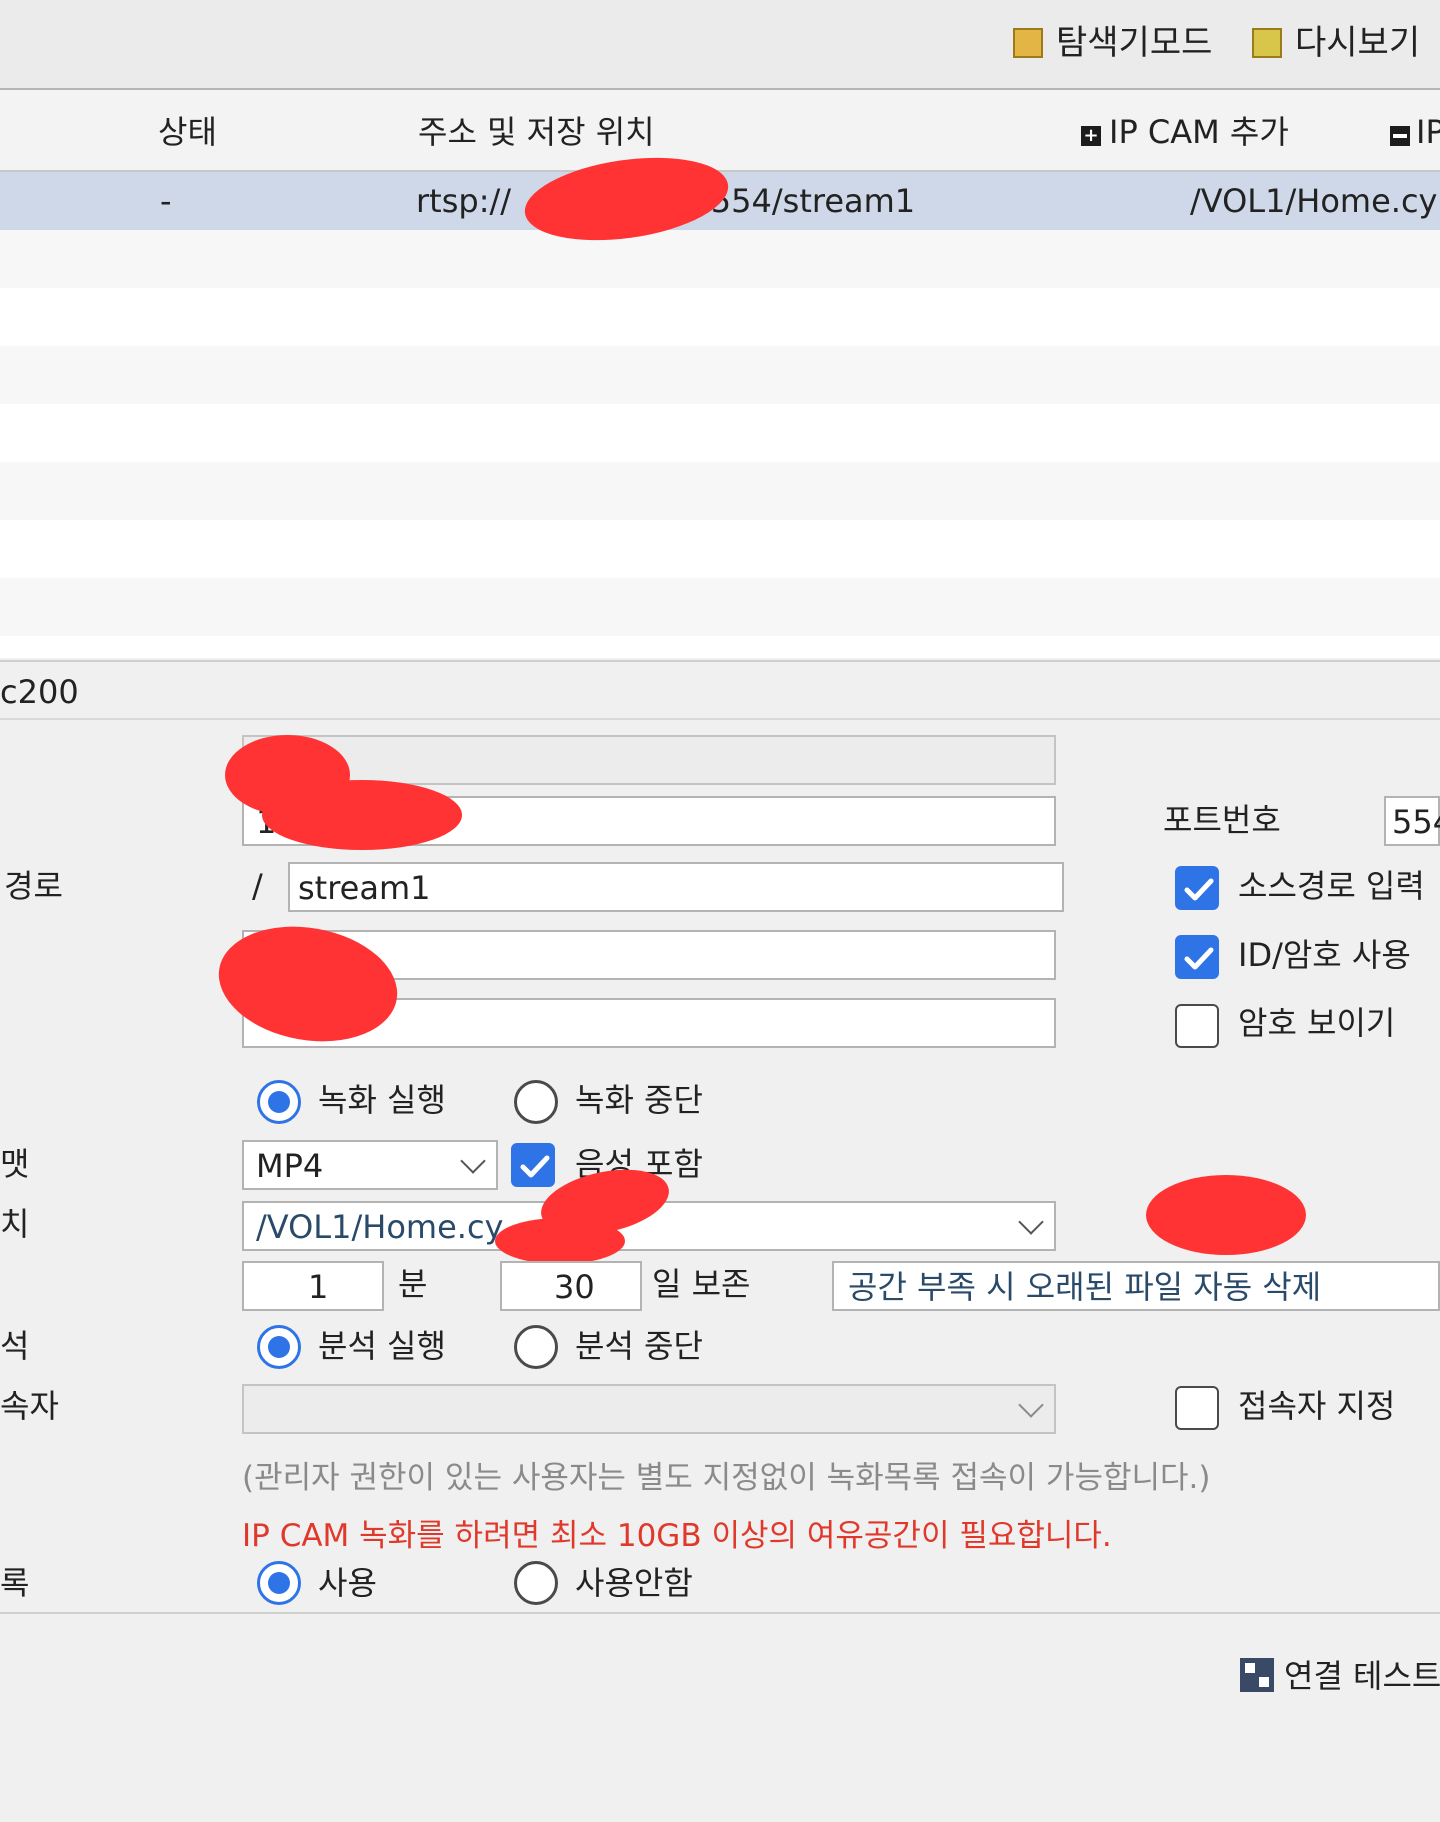  What do you see at coordinates (1324, 955) in the screenshot?
I see `use-id-password-label: ID/암호 사용` at bounding box center [1324, 955].